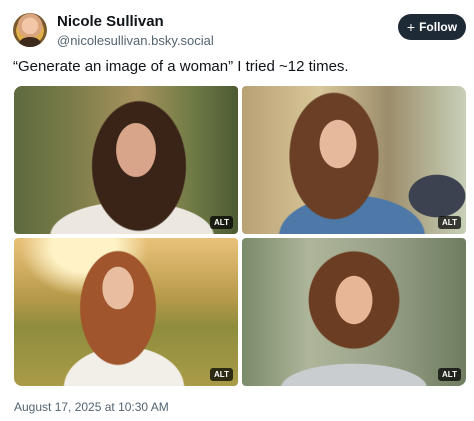  I want to click on author-avatar, so click(30, 30).